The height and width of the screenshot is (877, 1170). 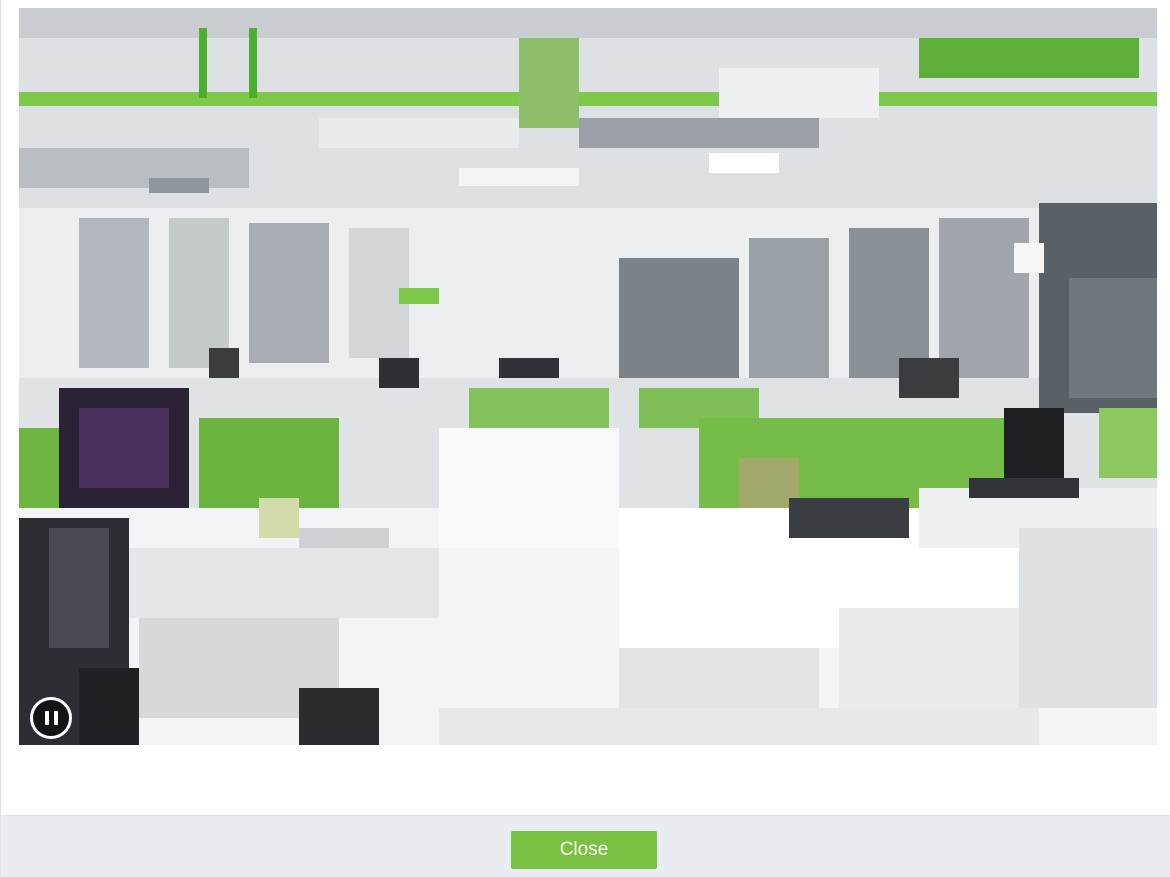 What do you see at coordinates (584, 850) in the screenshot?
I see `close-button: Close` at bounding box center [584, 850].